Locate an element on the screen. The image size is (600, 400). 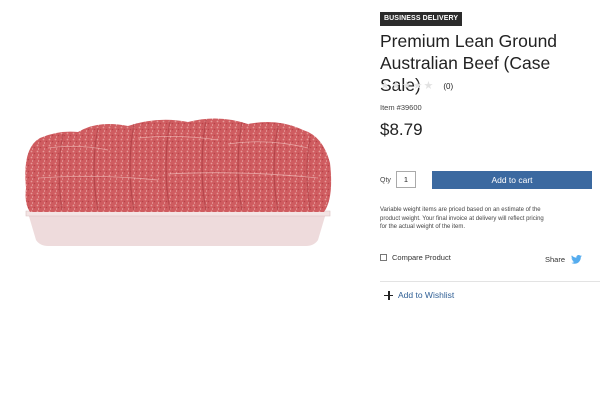
quantity-input is located at coordinates (406, 179).